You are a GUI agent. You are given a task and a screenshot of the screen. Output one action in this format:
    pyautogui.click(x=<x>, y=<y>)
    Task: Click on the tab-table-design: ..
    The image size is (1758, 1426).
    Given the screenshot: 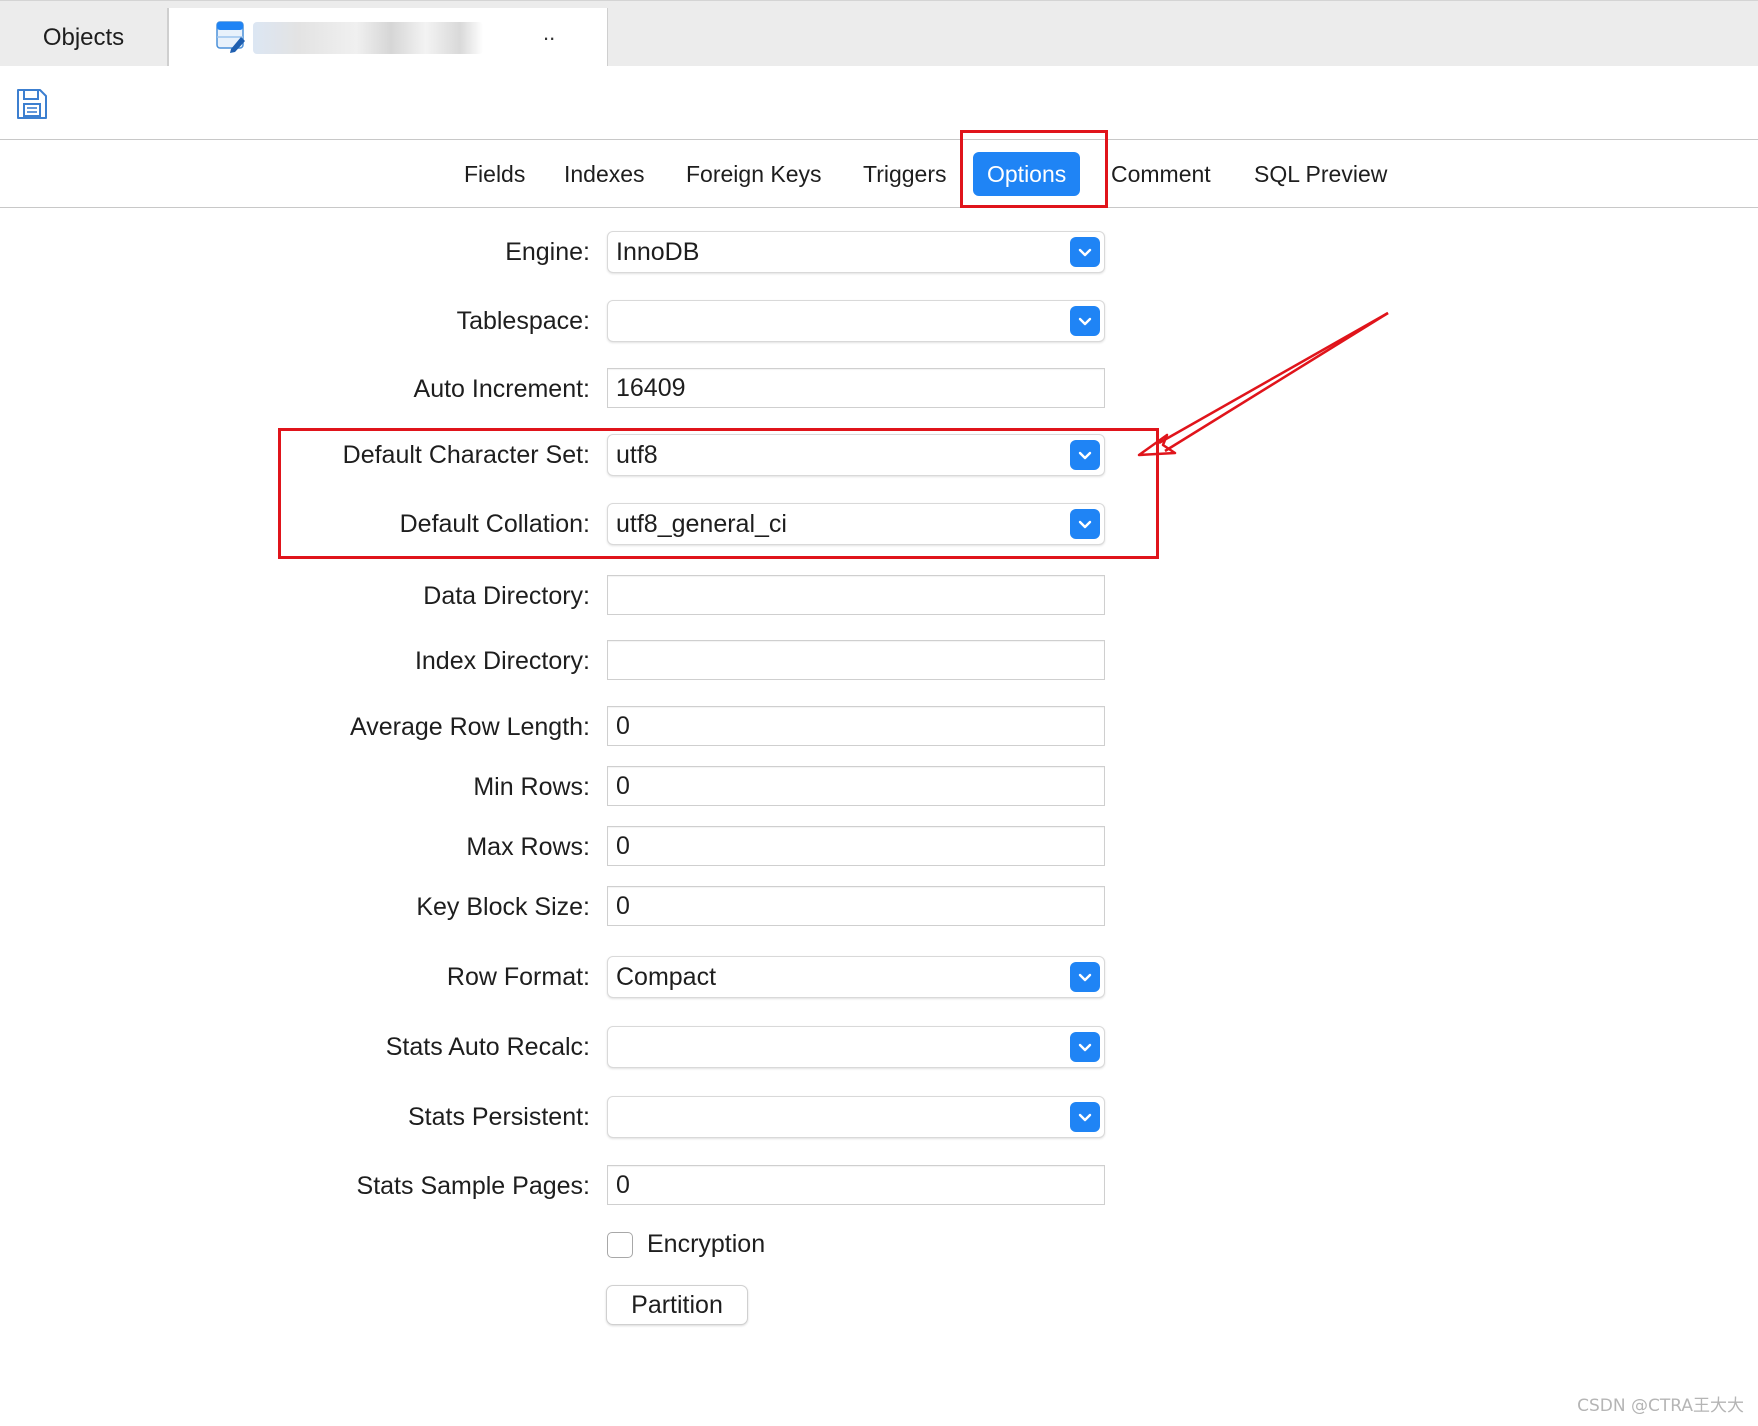 What is the action you would take?
    pyautogui.click(x=388, y=37)
    